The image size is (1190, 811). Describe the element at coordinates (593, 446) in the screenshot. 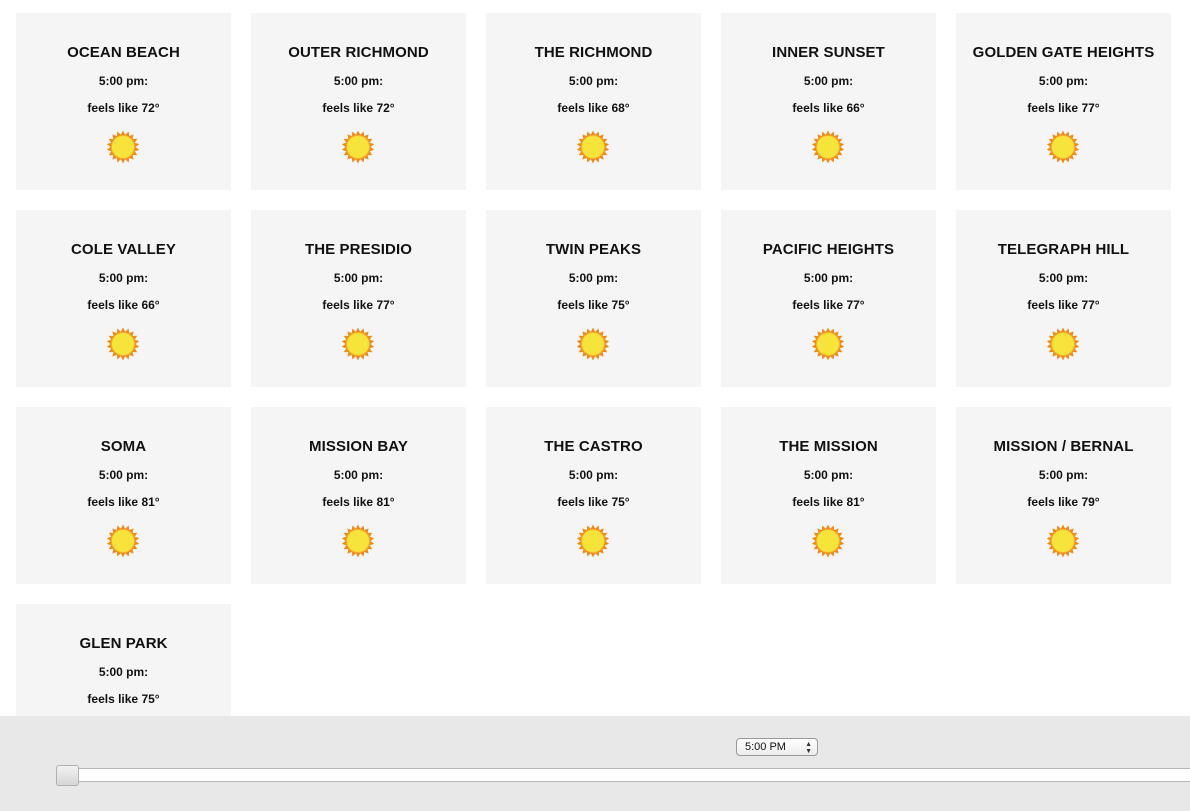

I see `neighborhood-name: THE CASTRO` at that location.